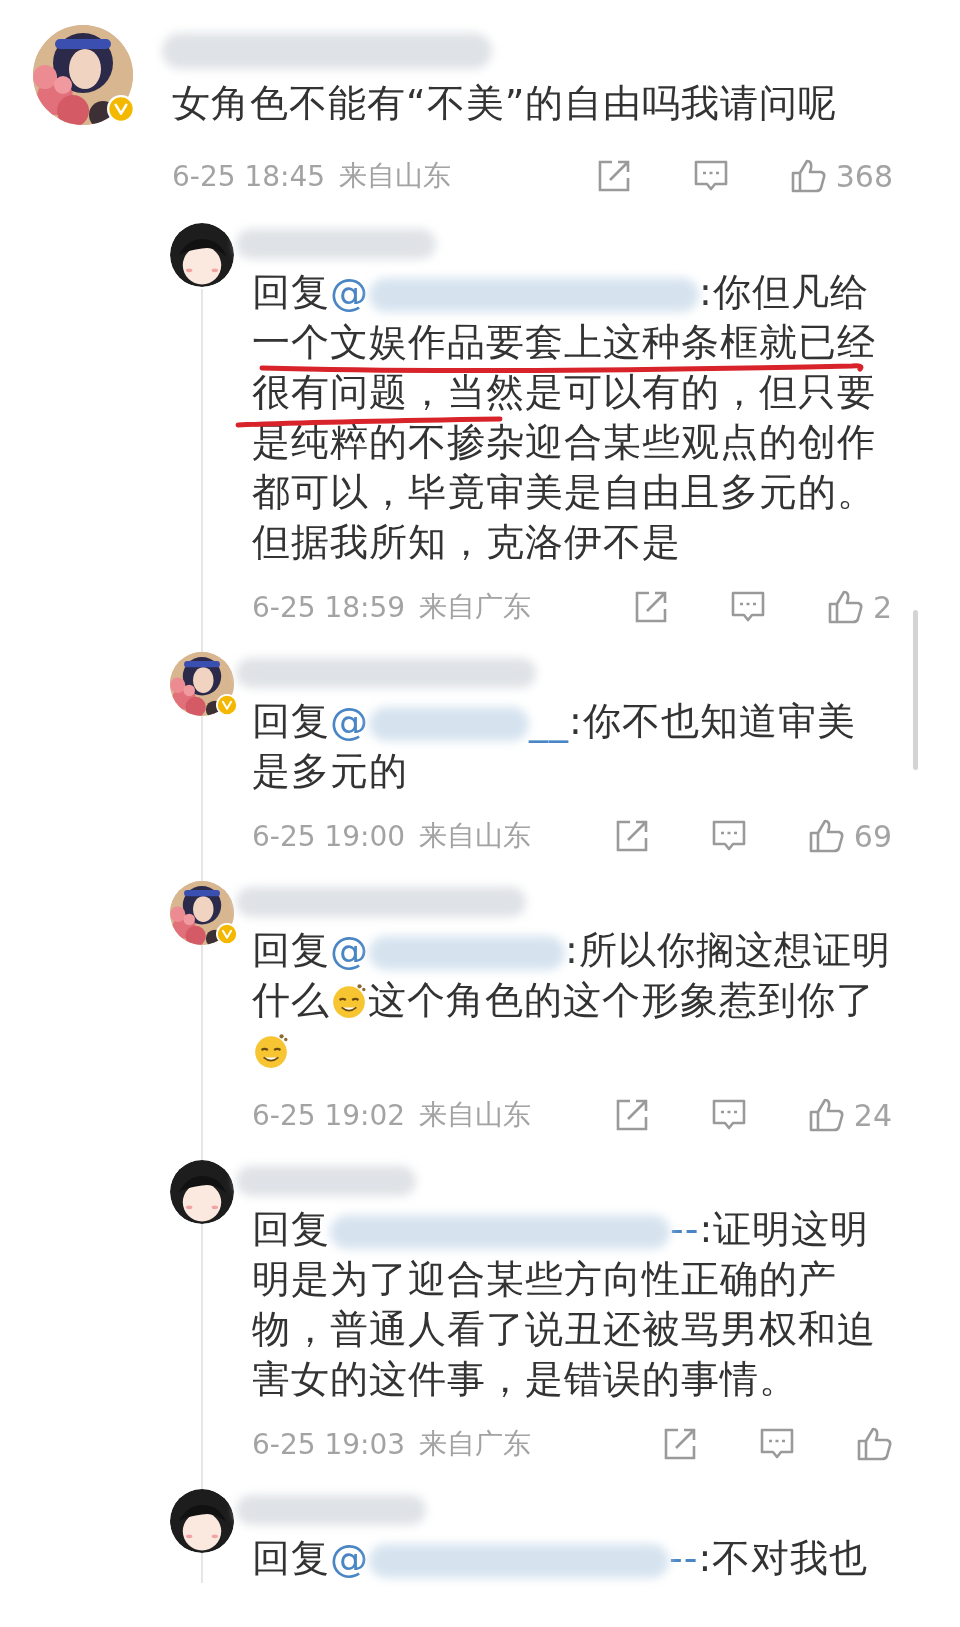  What do you see at coordinates (849, 836) in the screenshot?
I see `like-button: 69` at bounding box center [849, 836].